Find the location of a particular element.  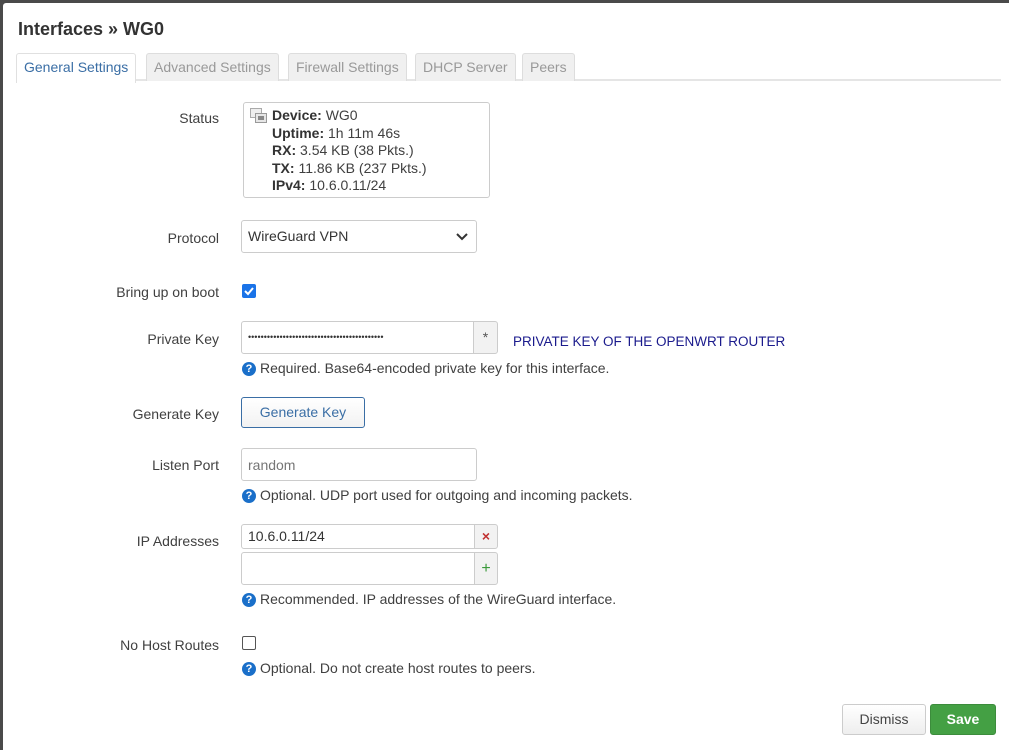

tab-general-settings: General Settings is located at coordinates (76, 68).